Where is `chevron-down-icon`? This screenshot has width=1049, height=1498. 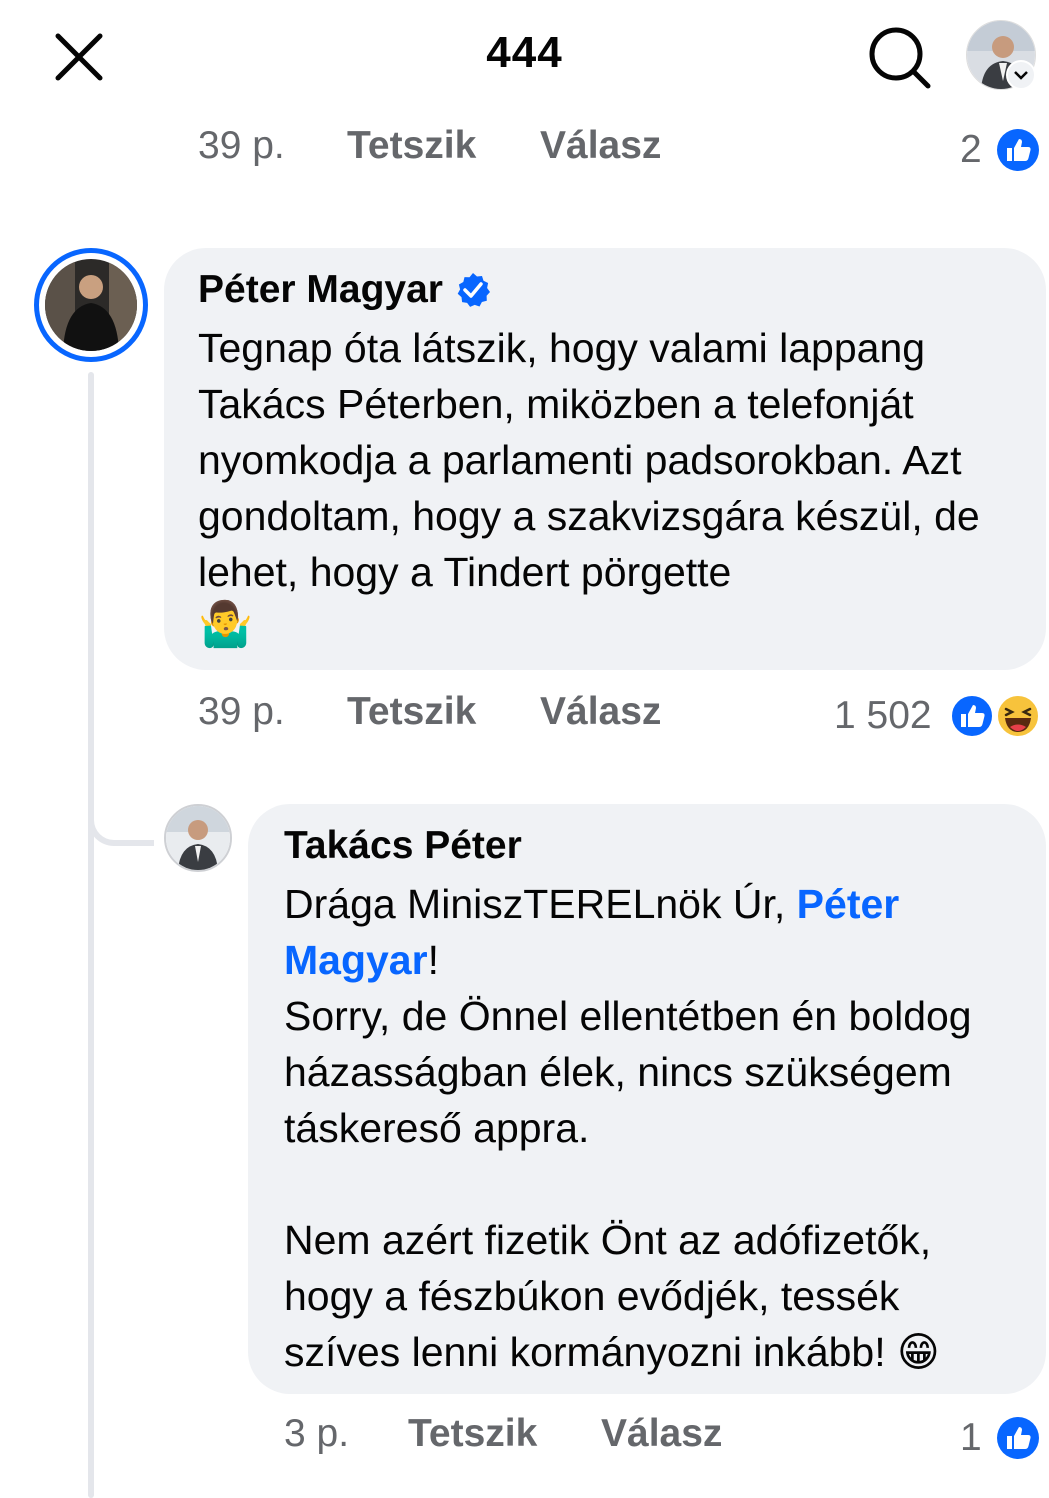 chevron-down-icon is located at coordinates (1021, 75).